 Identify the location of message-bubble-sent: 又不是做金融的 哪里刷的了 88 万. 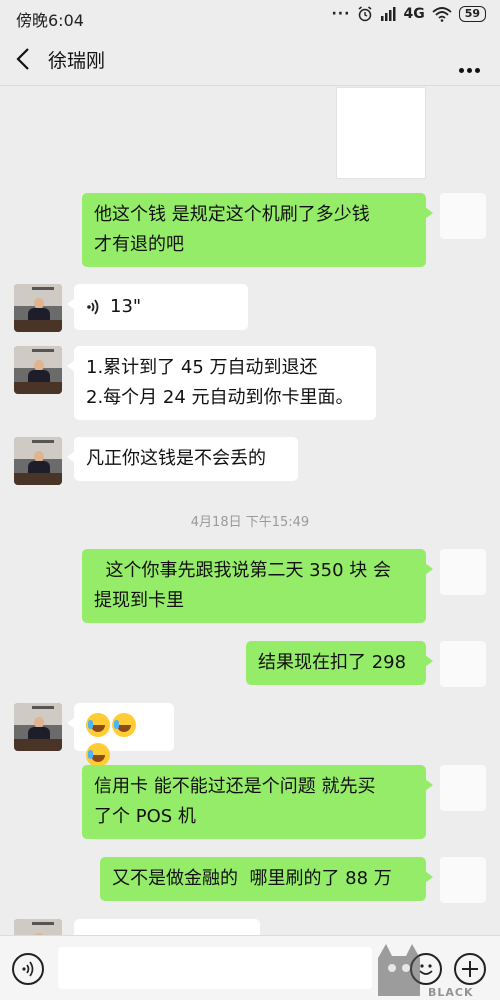
(266, 879).